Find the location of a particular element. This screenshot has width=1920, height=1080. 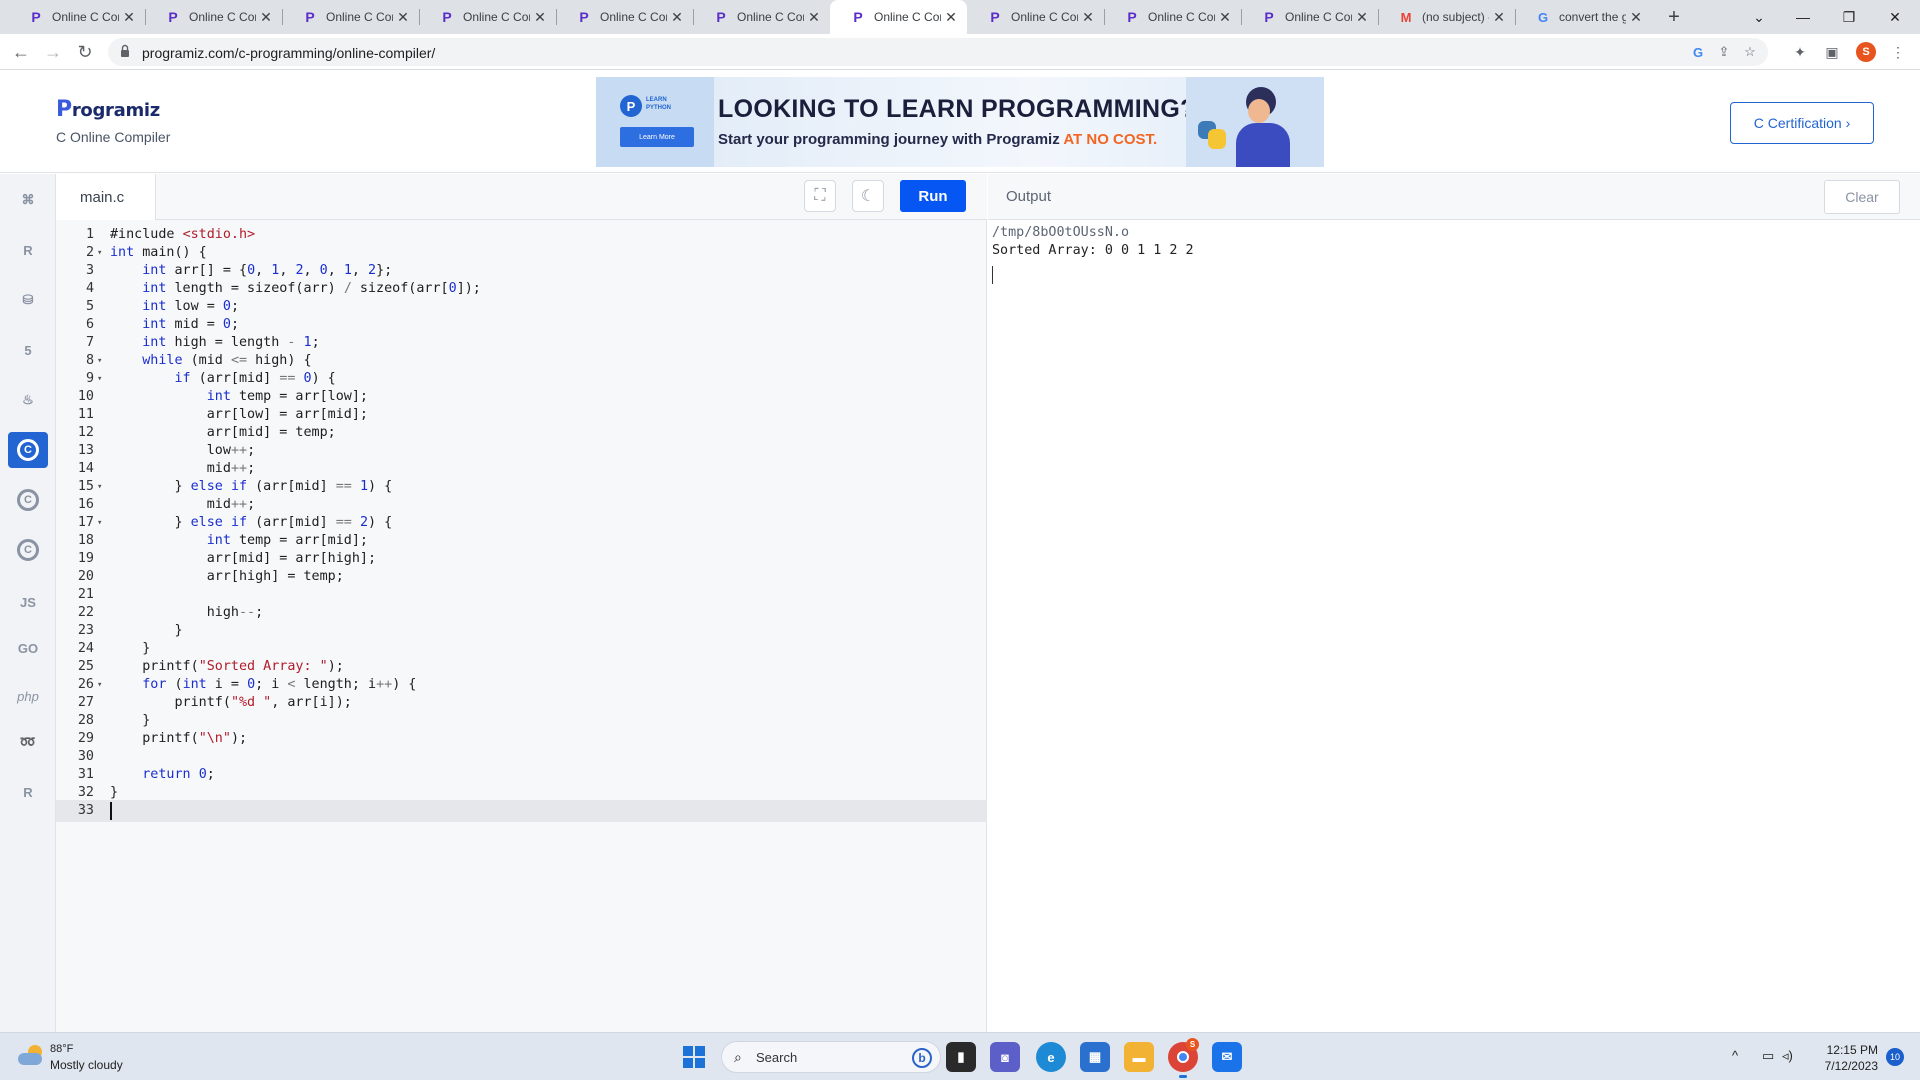

share-icon: ⇪ is located at coordinates (1724, 52).